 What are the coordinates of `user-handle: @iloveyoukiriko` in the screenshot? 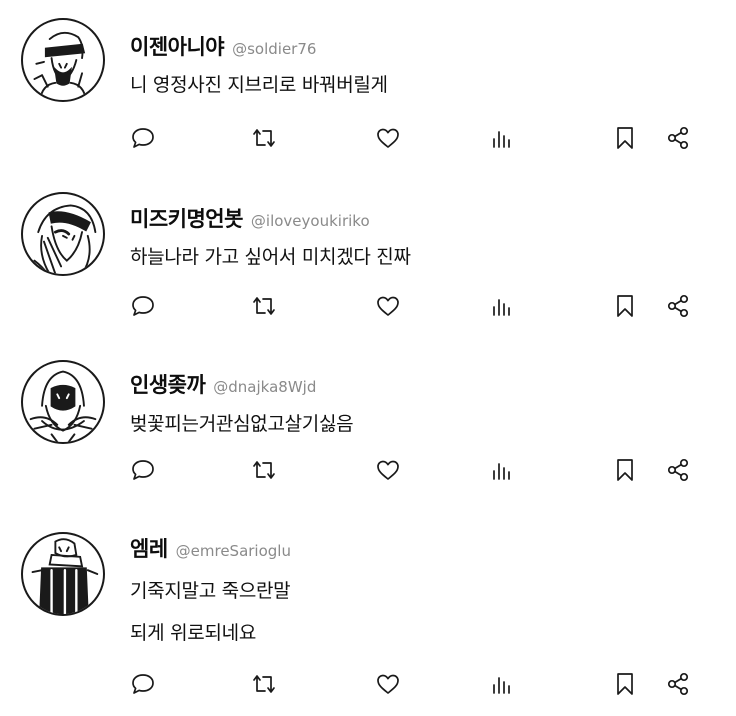 It's located at (310, 221).